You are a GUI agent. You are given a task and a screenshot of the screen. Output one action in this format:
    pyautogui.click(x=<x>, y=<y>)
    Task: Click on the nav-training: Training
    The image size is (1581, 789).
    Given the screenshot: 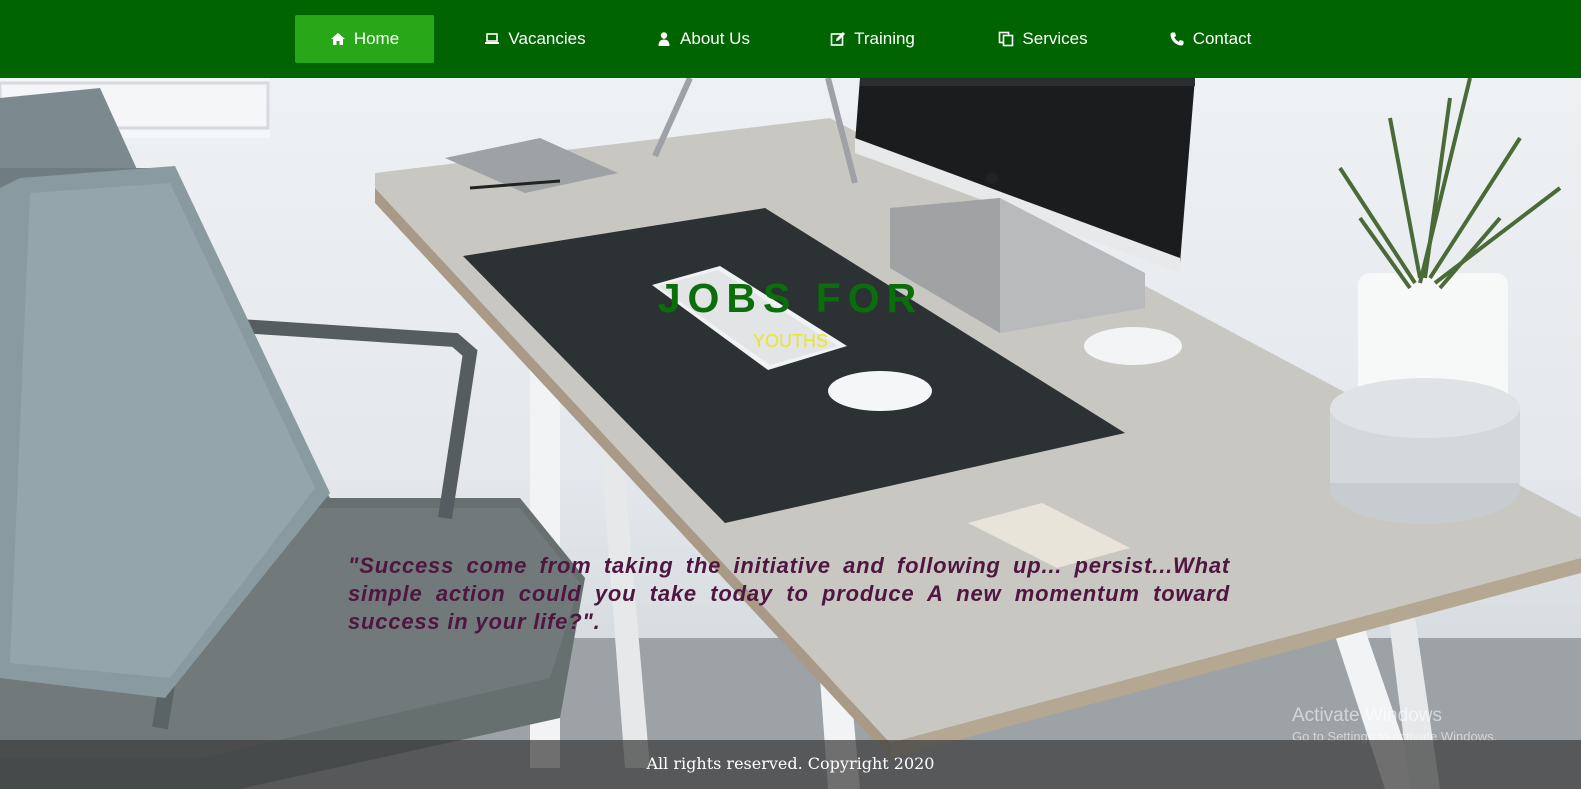 What is the action you would take?
    pyautogui.click(x=872, y=39)
    